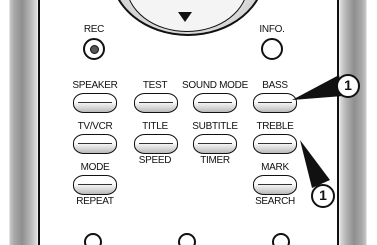 Image resolution: width=377 pixels, height=245 pixels. What do you see at coordinates (323, 196) in the screenshot?
I see `treble-callout-badge: 1` at bounding box center [323, 196].